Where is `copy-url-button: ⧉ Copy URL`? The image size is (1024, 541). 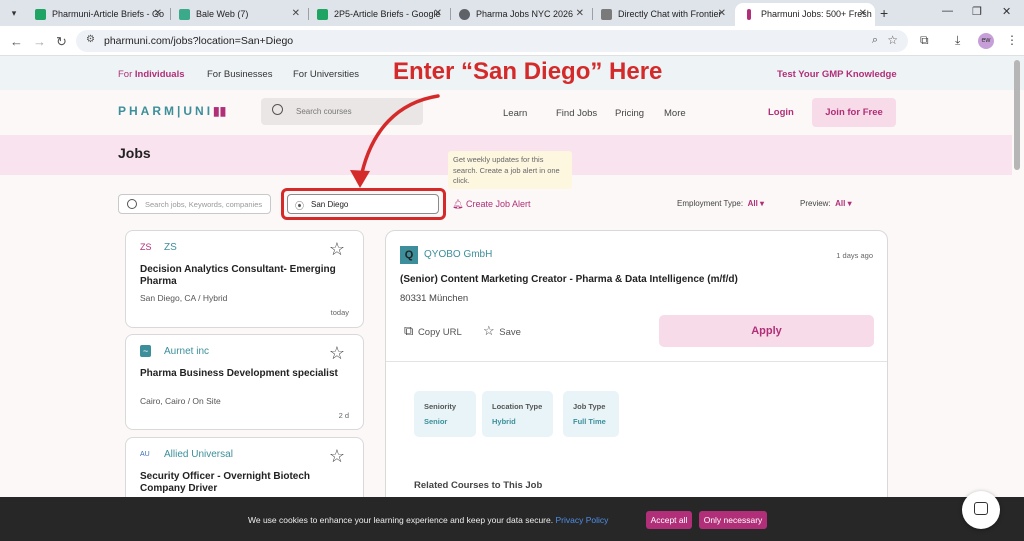
copy-url-button: ⧉ Copy URL is located at coordinates (433, 331).